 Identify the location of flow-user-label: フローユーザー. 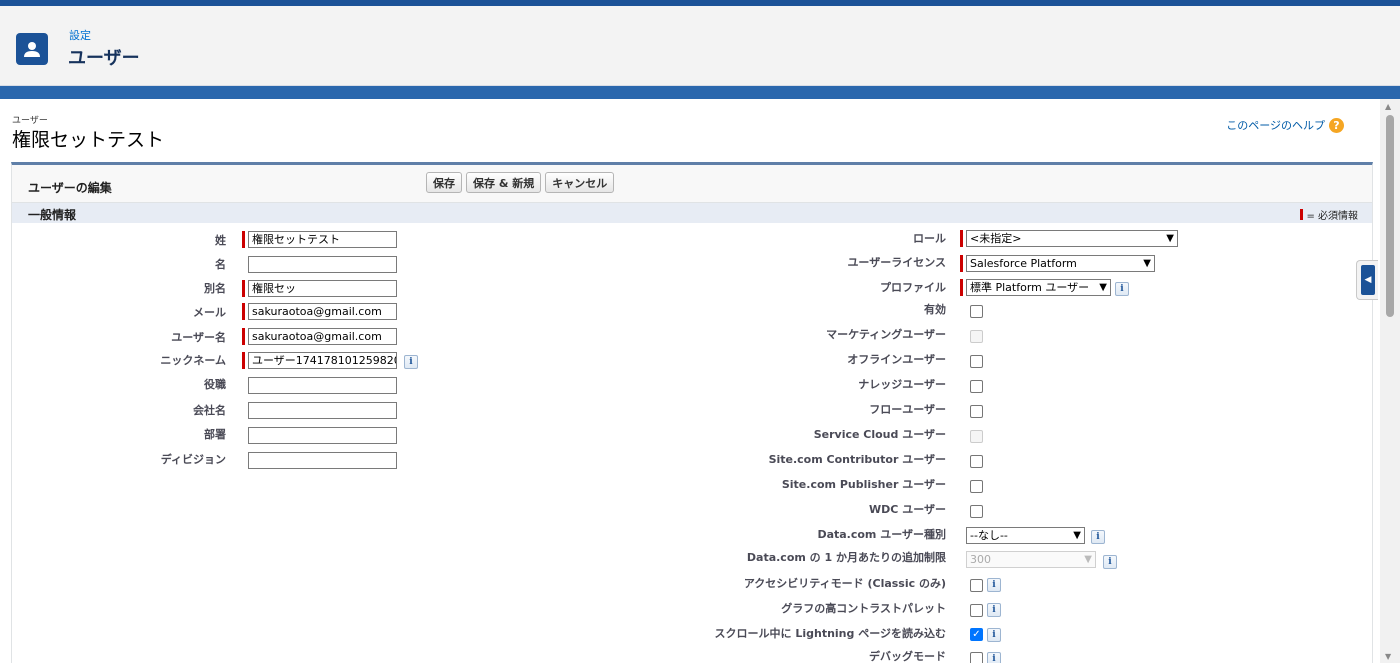
(907, 409).